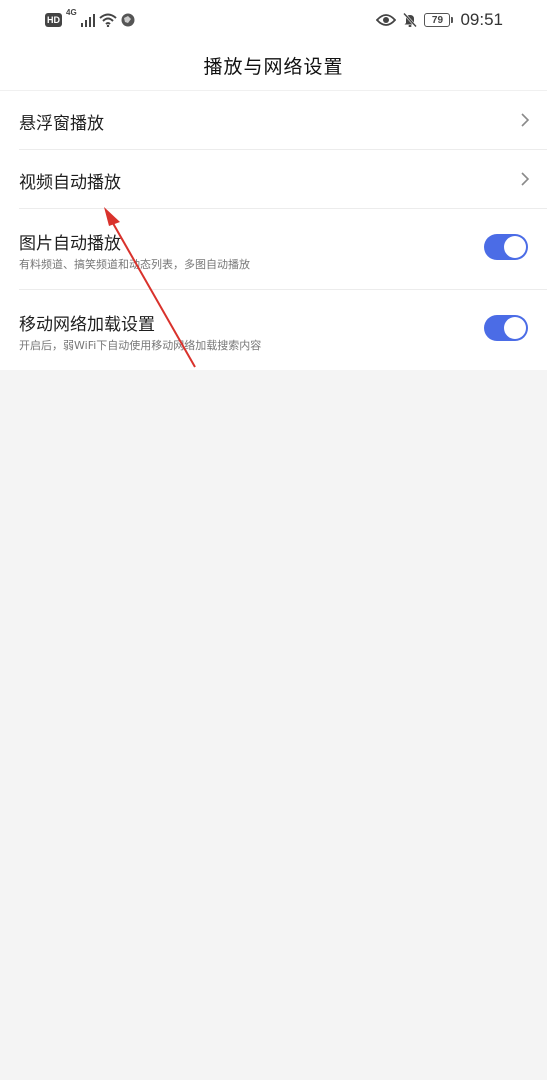  I want to click on signal-icon, so click(87, 20).